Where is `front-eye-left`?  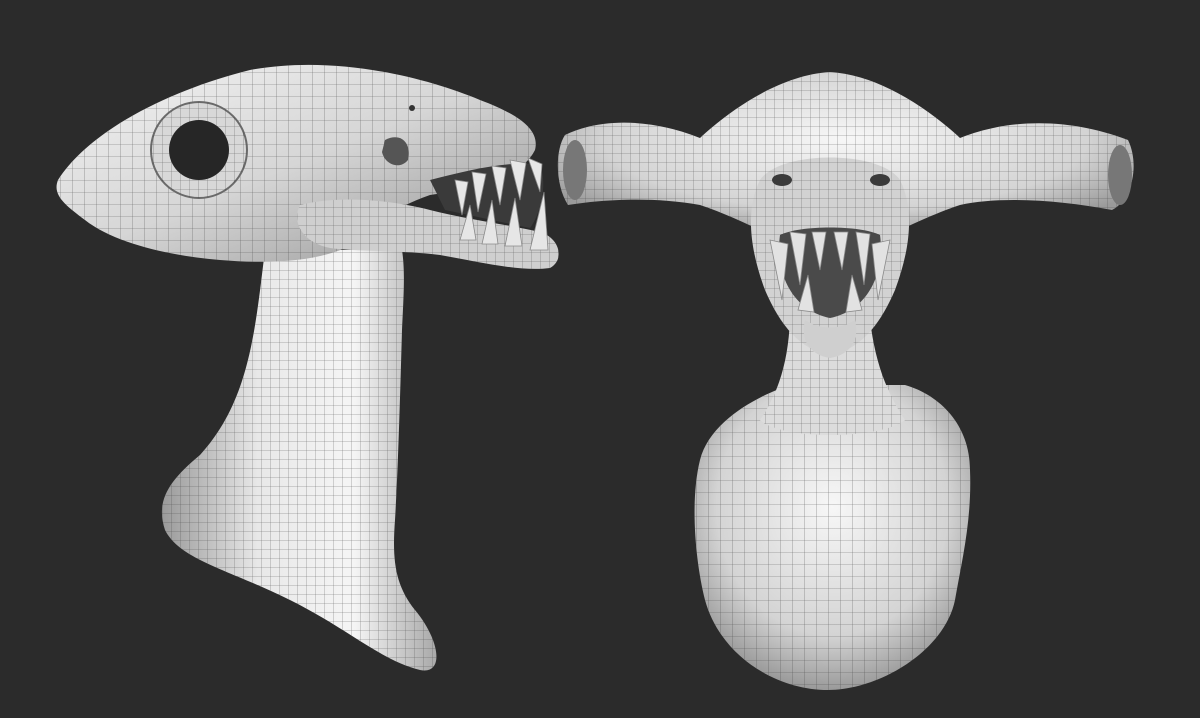 front-eye-left is located at coordinates (782, 180).